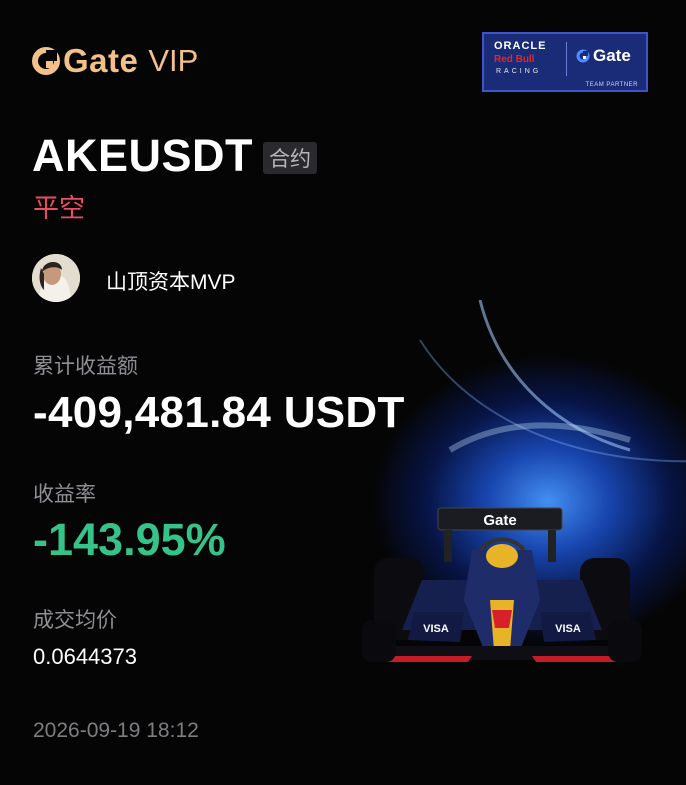  What do you see at coordinates (143, 155) in the screenshot?
I see `trading-pair-symbol: AKEUSDT` at bounding box center [143, 155].